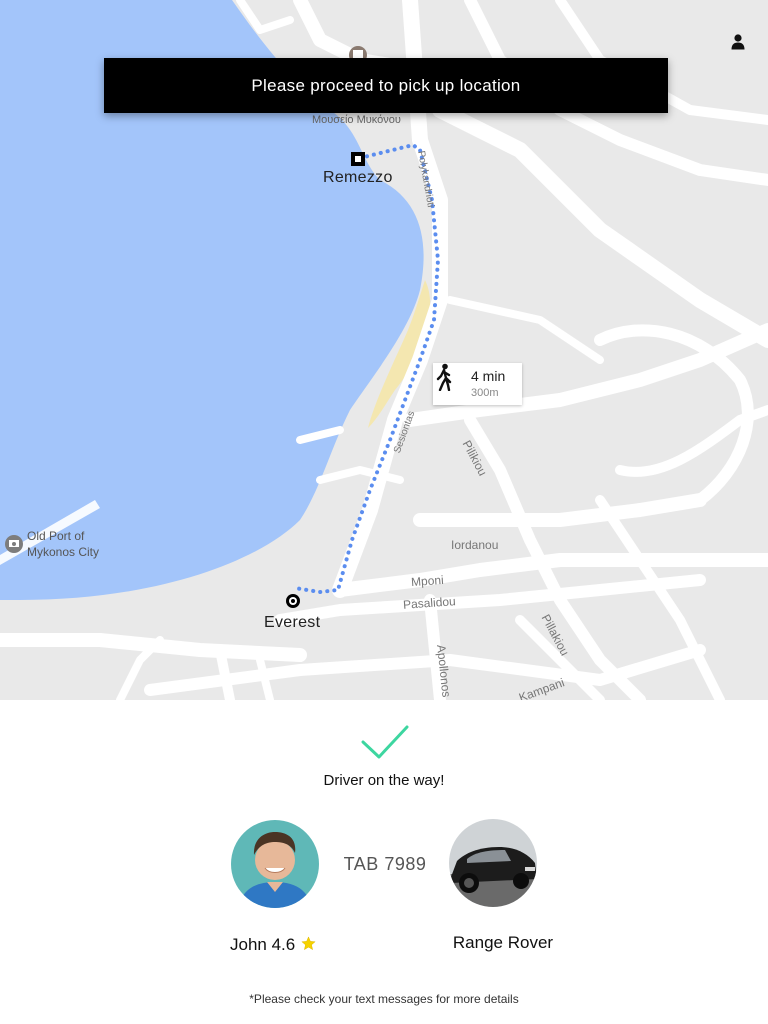 This screenshot has height=1024, width=768. I want to click on walking-person-icon, so click(444, 377).